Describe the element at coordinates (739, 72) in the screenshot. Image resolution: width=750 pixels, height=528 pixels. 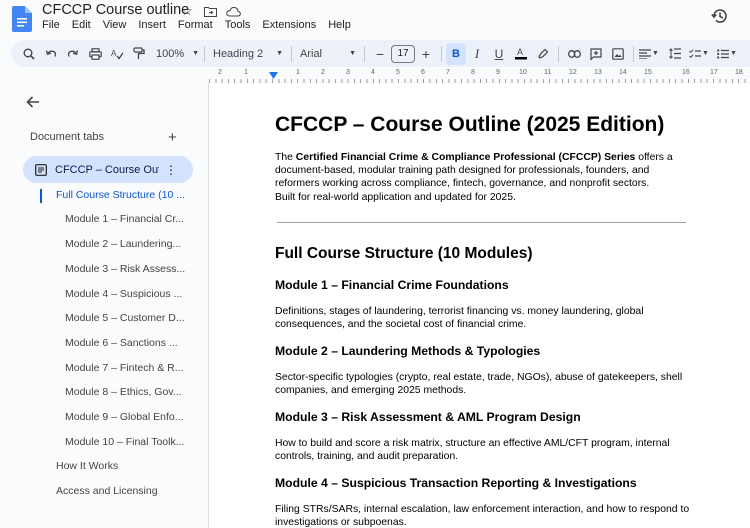
I see `ruler-number: 18` at that location.